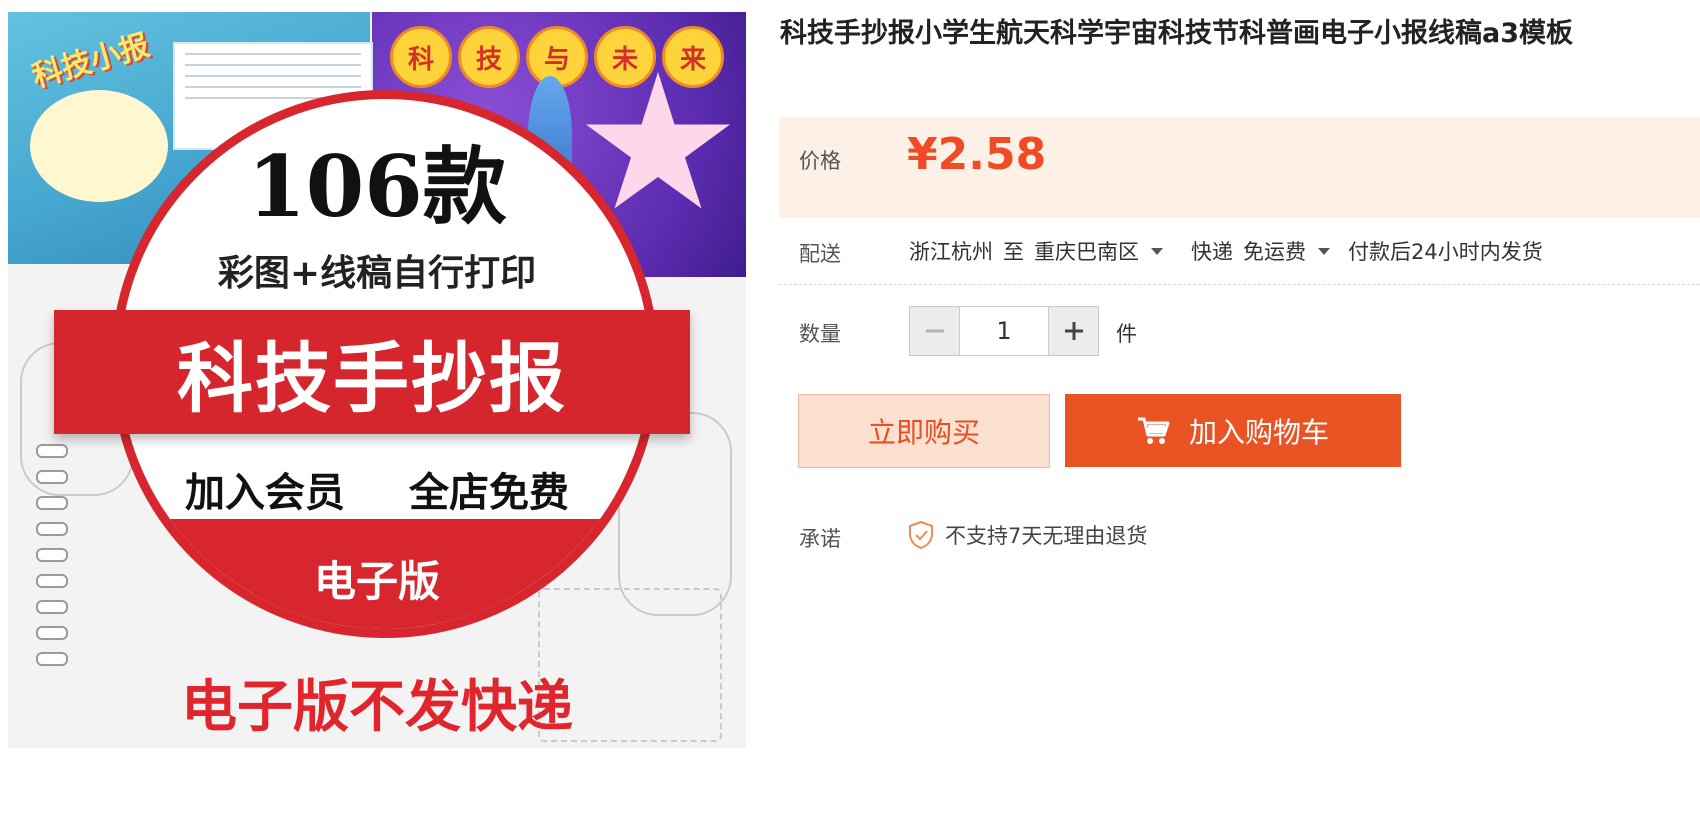  What do you see at coordinates (1013, 252) in the screenshot?
I see `delivery-to: 至` at bounding box center [1013, 252].